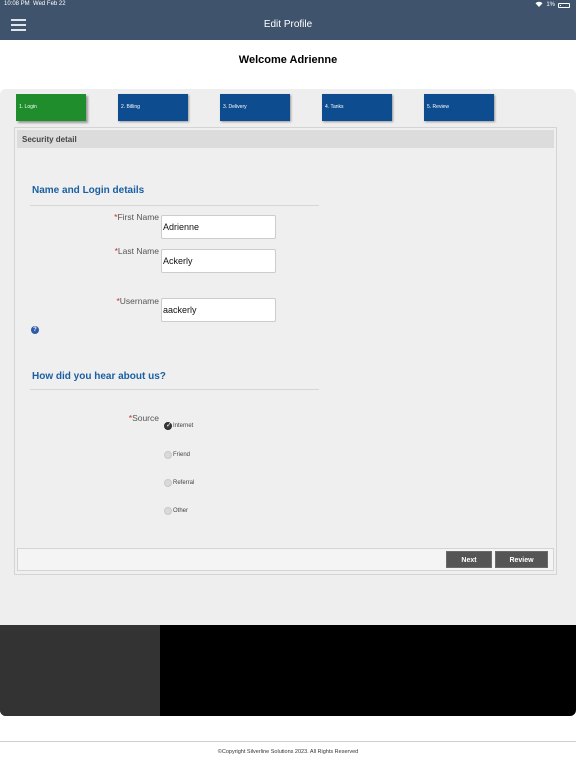 Image resolution: width=576 pixels, height=768 pixels. What do you see at coordinates (469, 559) in the screenshot?
I see `next-button: Next` at bounding box center [469, 559].